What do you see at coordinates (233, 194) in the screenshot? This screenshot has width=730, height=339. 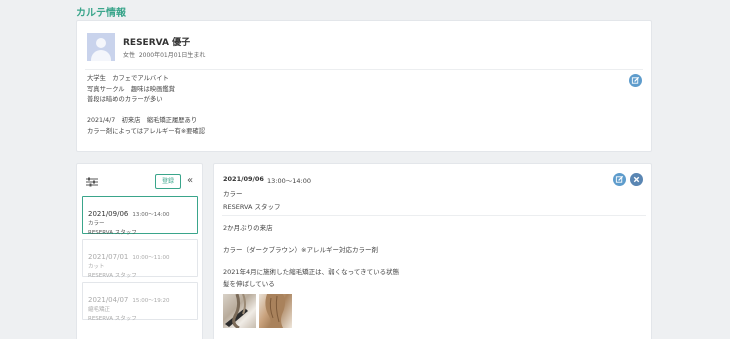 I see `detail-menu: カラー` at bounding box center [233, 194].